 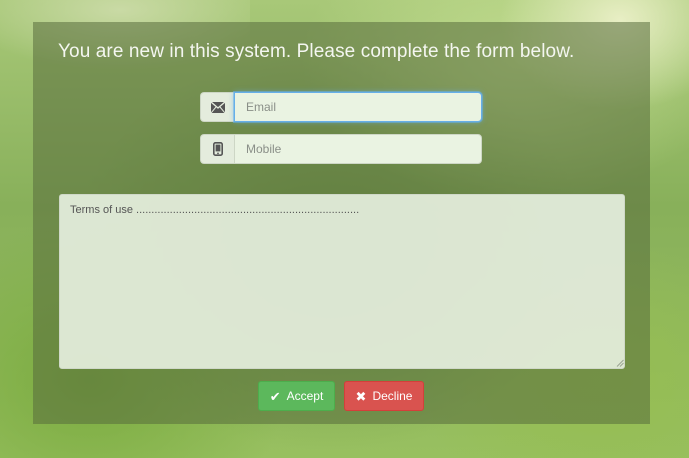 What do you see at coordinates (620, 363) in the screenshot?
I see `resize-handle-icon` at bounding box center [620, 363].